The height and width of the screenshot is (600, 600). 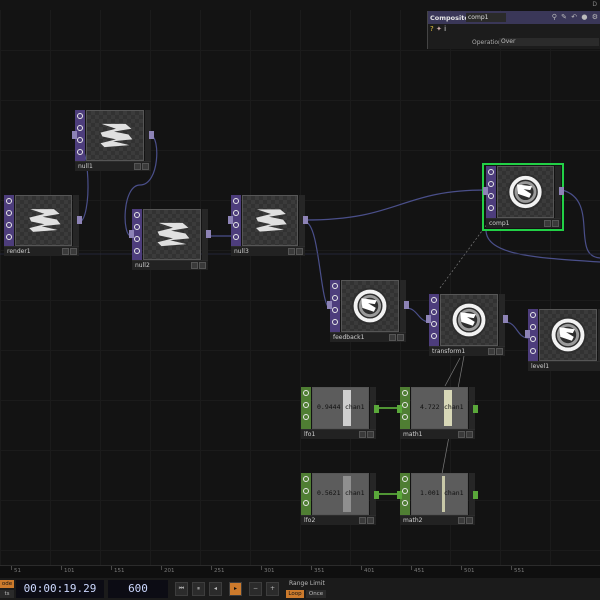 What do you see at coordinates (574, 17) in the screenshot?
I see `undo-icon: ↶` at bounding box center [574, 17].